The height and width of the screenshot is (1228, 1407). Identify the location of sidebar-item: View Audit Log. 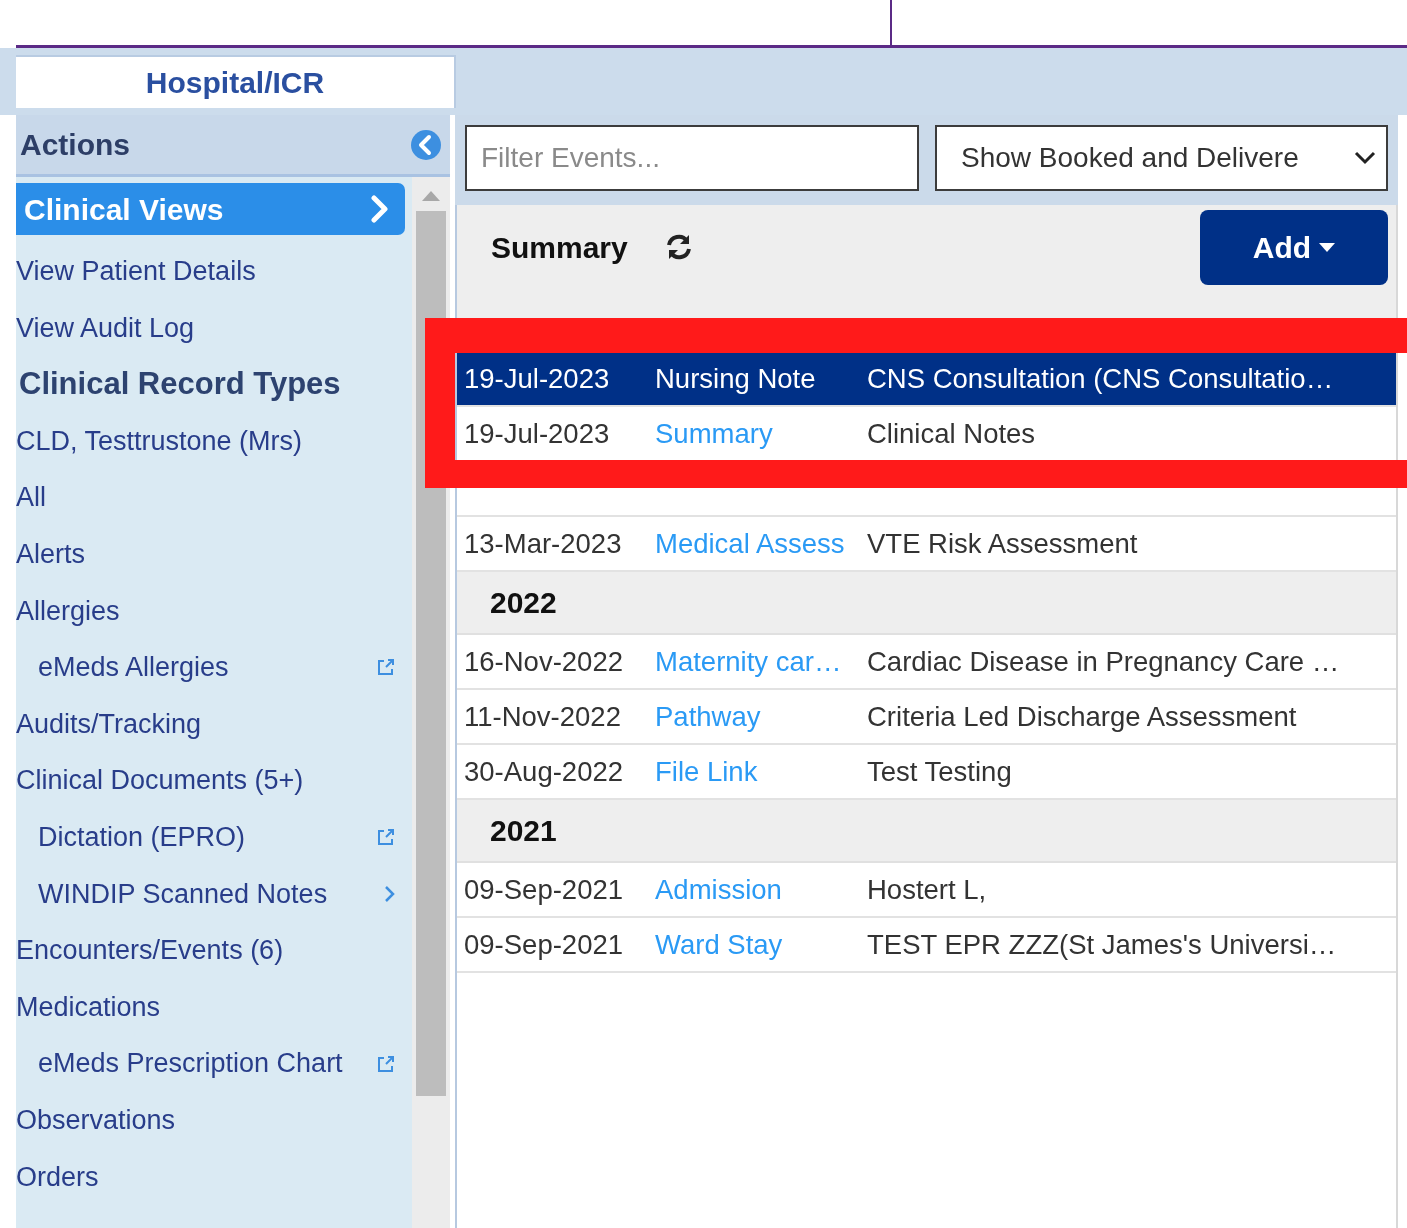
(214, 328).